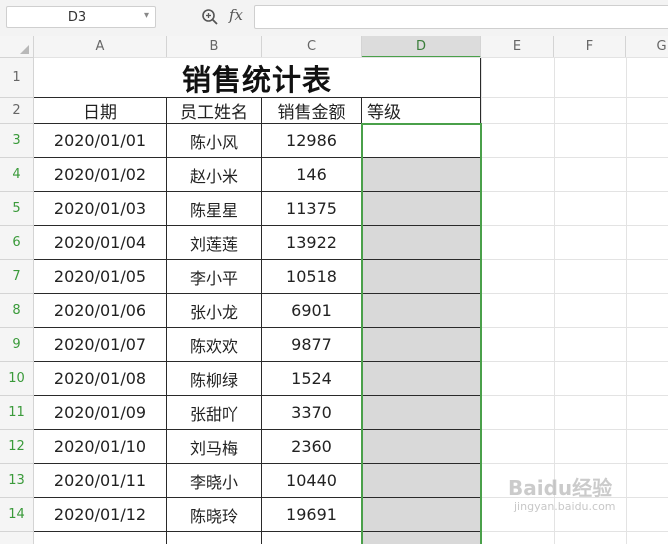  What do you see at coordinates (565, 506) in the screenshot?
I see `watermark-url: jingyan.baidu.com` at bounding box center [565, 506].